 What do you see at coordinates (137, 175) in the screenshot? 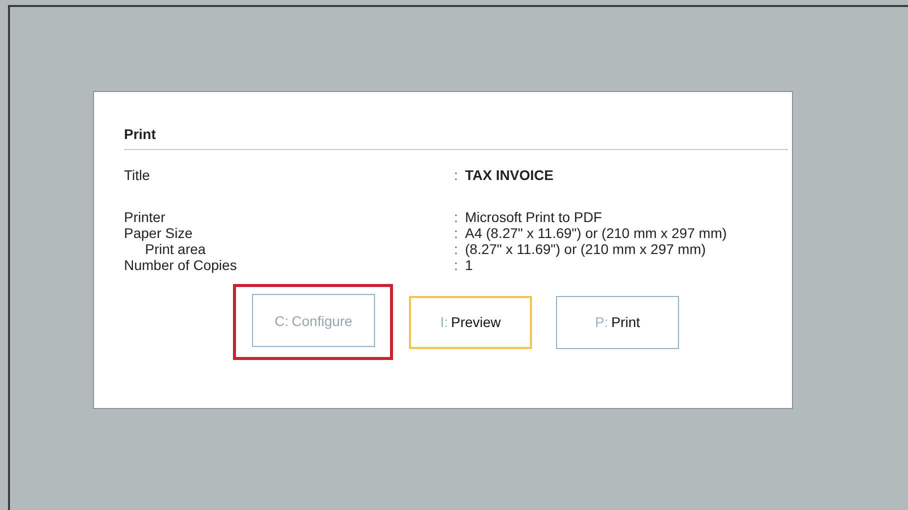
I see `field-label: Title` at bounding box center [137, 175].